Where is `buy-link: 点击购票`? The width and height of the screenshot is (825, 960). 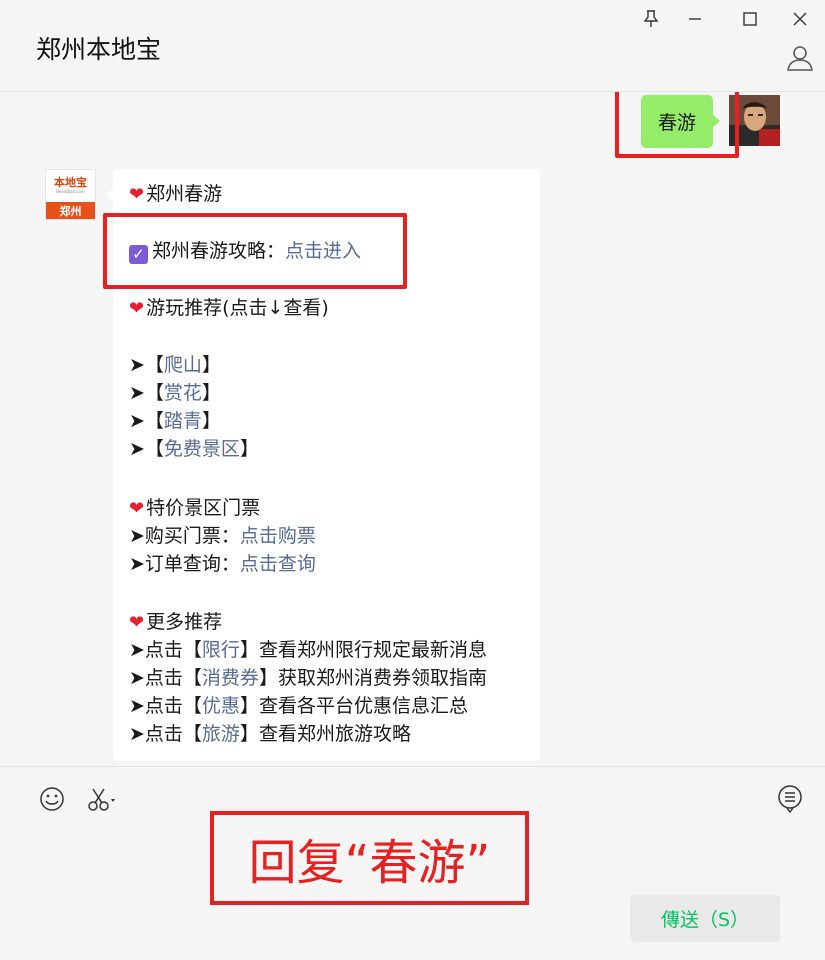 buy-link: 点击购票 is located at coordinates (278, 536).